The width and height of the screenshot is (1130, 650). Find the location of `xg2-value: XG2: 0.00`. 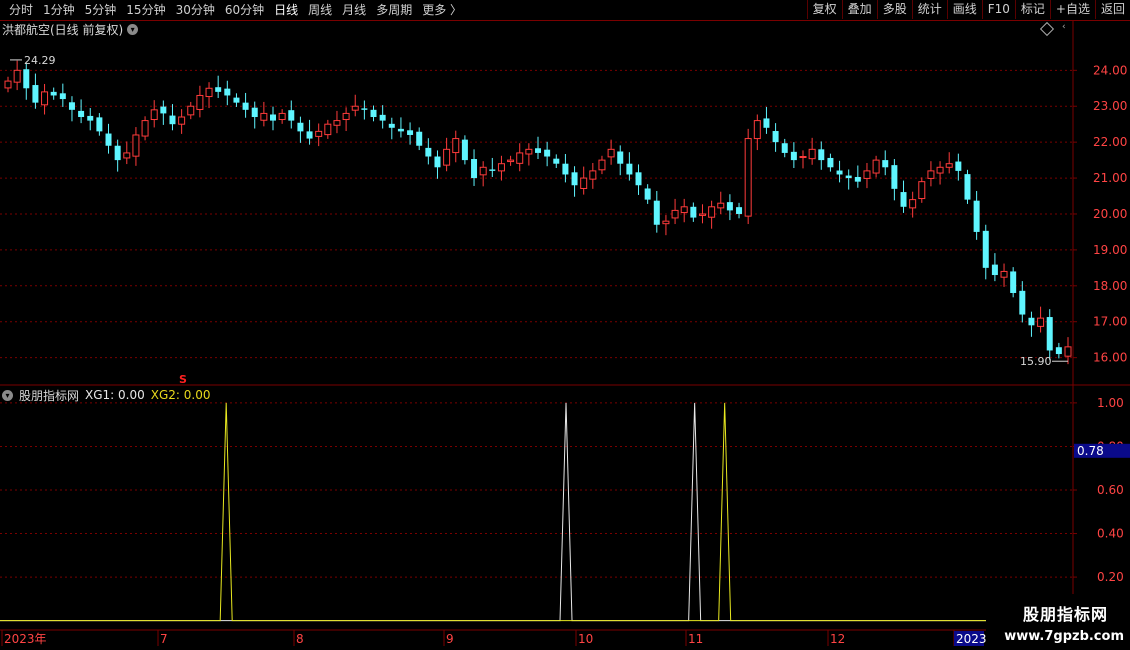

xg2-value: XG2: 0.00 is located at coordinates (180, 395).